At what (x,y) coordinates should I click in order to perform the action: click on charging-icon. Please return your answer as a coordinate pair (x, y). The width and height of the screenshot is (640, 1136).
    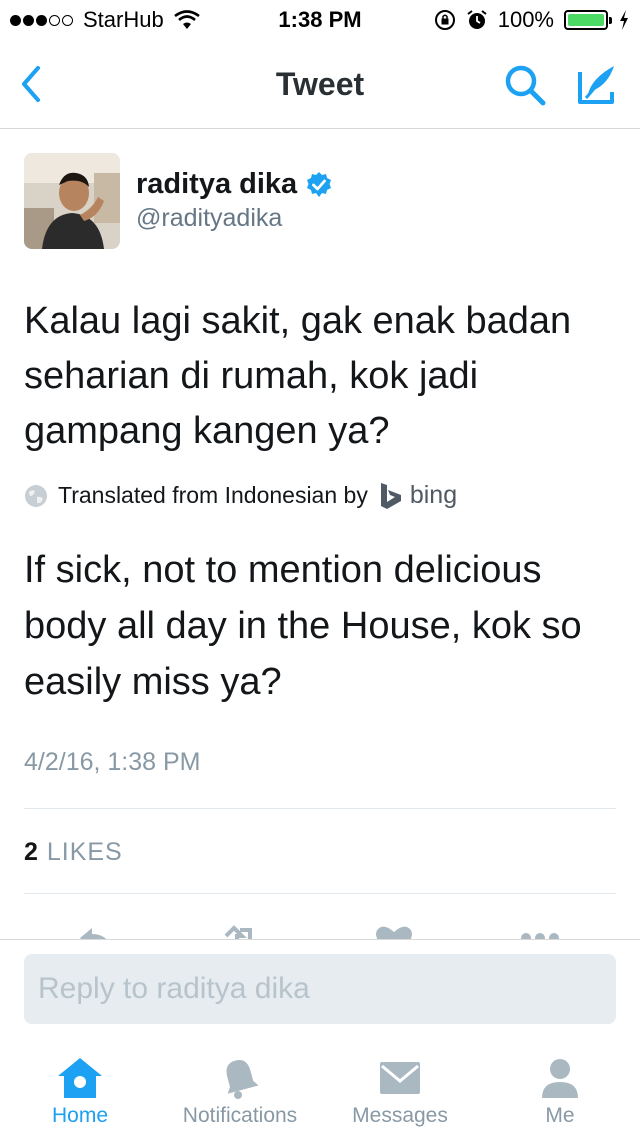
    Looking at the image, I should click on (624, 20).